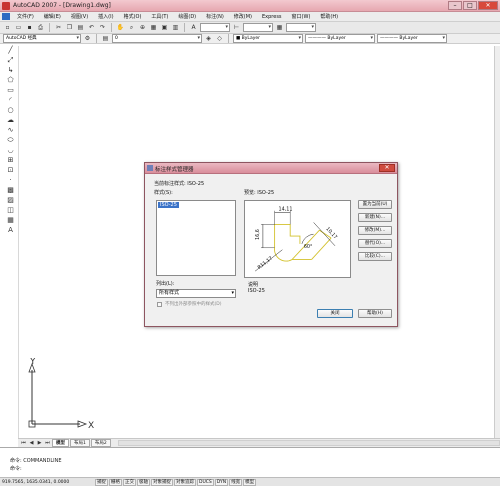 The height and width of the screenshot is (486, 500). Describe the element at coordinates (196, 238) in the screenshot. I see `styles-list: ISO-25` at that location.